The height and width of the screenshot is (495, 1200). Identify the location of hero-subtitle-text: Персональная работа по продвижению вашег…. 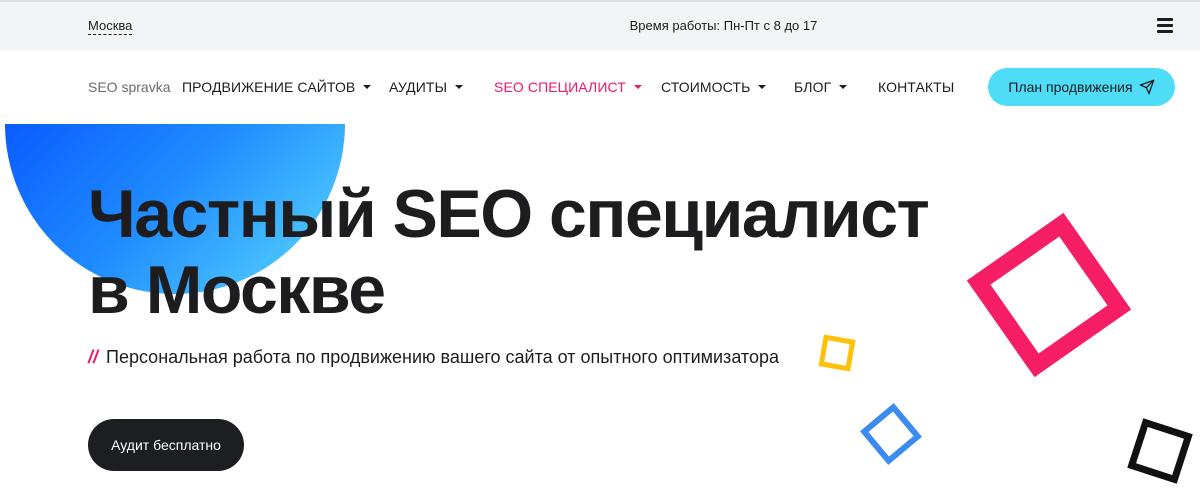
(443, 357).